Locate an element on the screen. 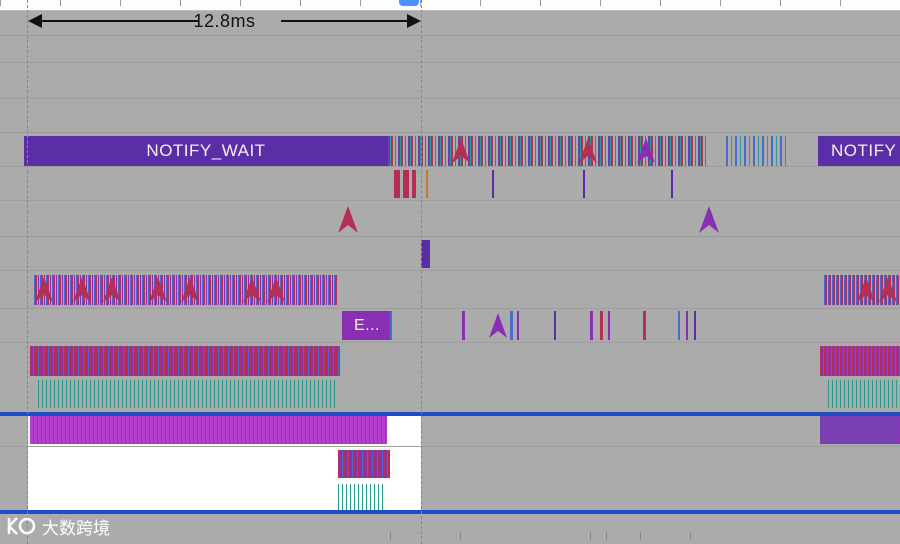  selection-measure: 12.8ms is located at coordinates (224, 21).